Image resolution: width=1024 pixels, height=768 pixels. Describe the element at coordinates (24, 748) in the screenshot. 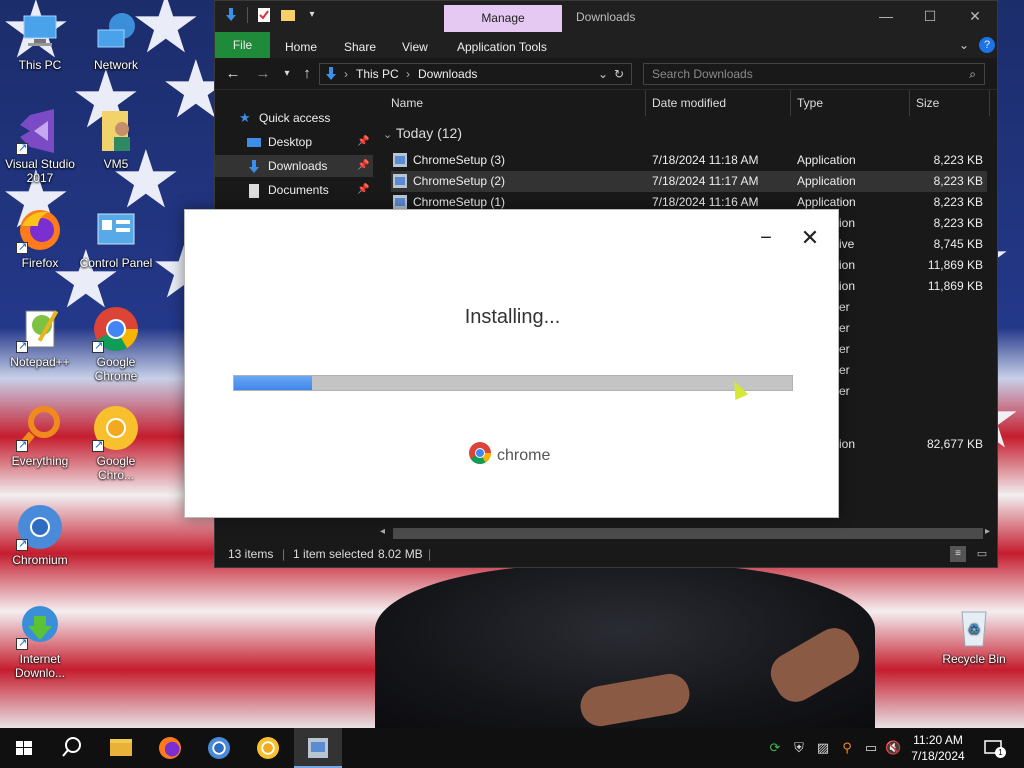

I see `start-button` at that location.